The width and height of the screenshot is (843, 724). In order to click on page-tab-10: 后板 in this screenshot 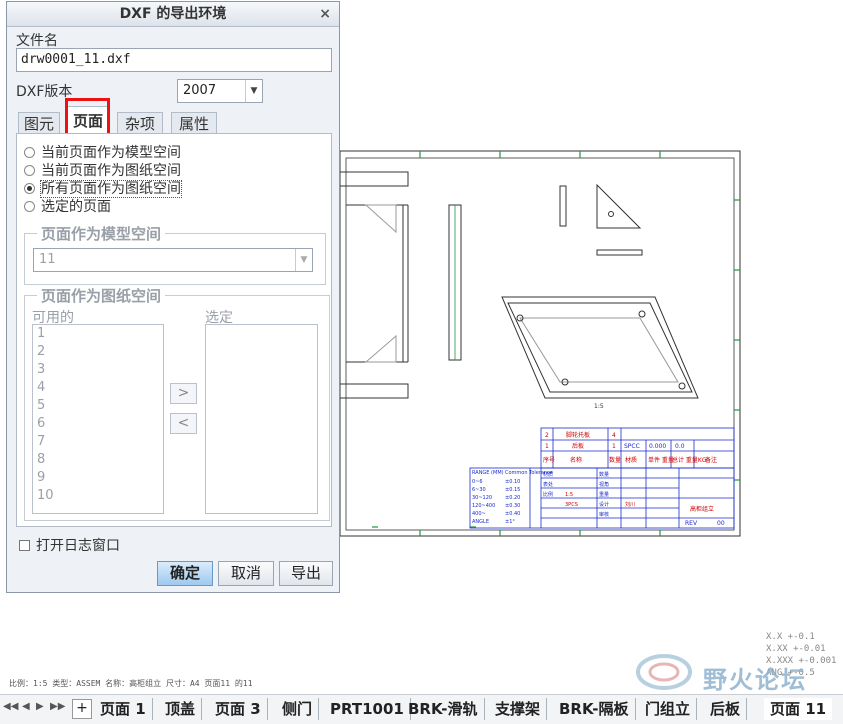, I will do `click(726, 709)`.